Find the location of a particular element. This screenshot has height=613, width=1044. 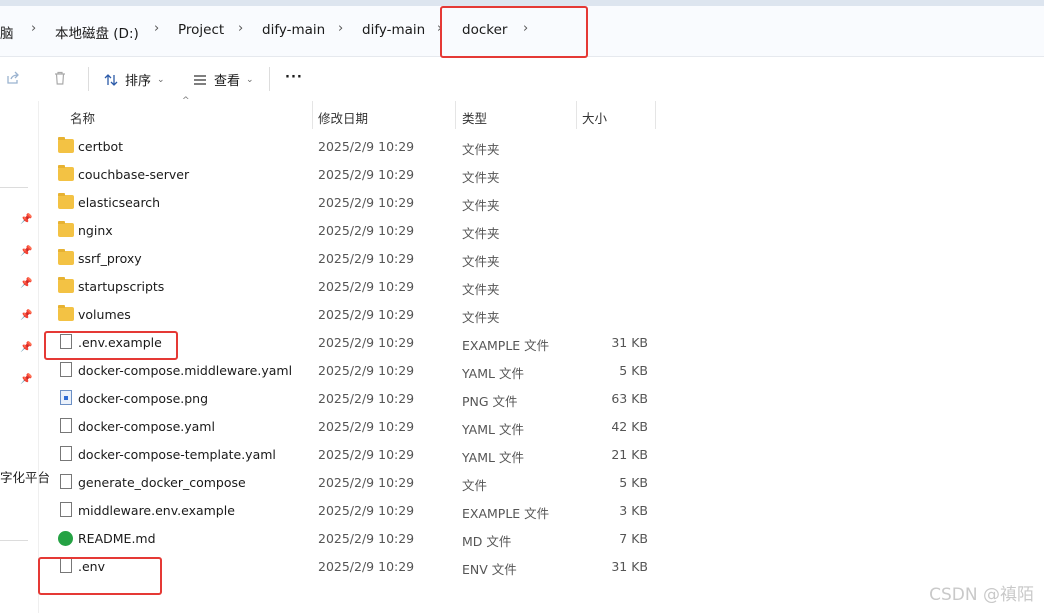

breadcrumb-drive-d: 本地磁盘 (D:) is located at coordinates (97, 32).